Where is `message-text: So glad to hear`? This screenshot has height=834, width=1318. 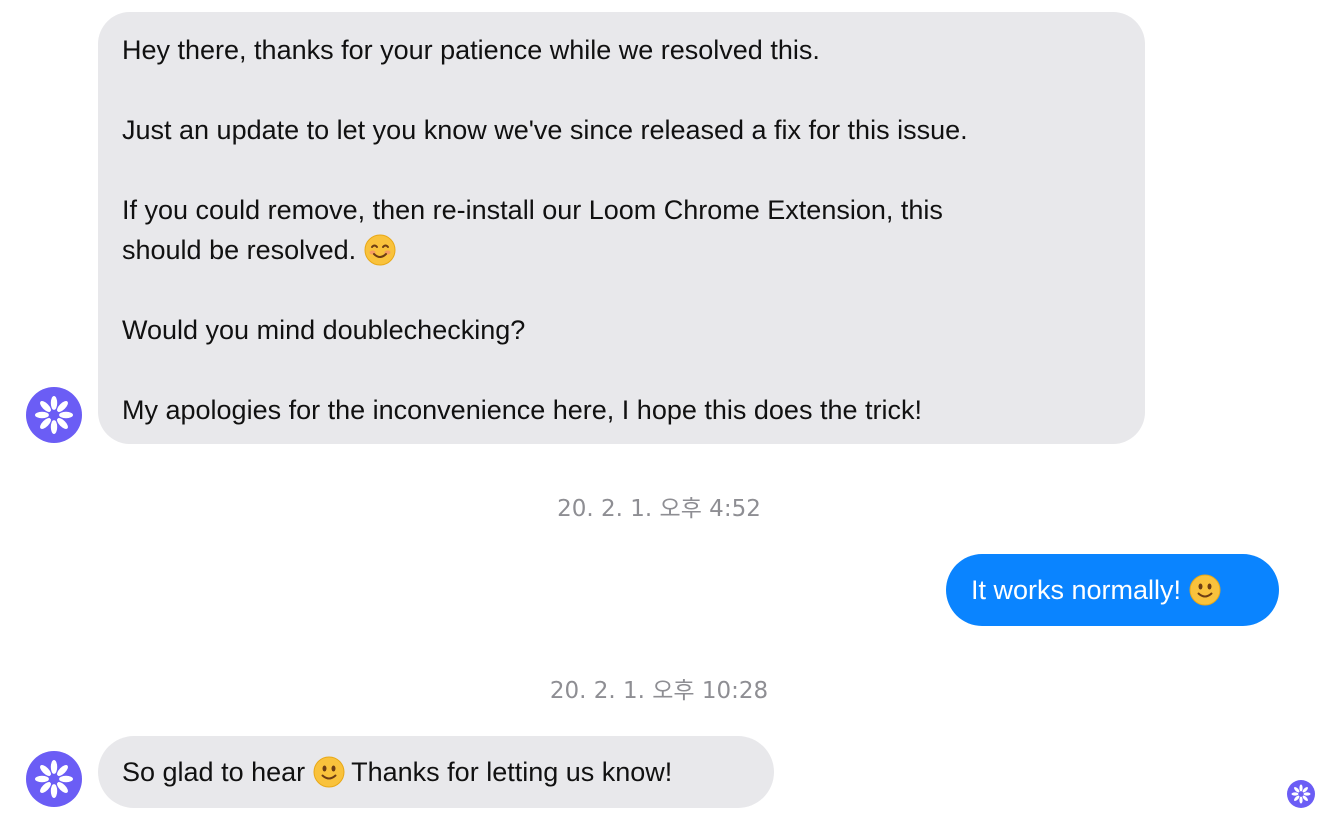
message-text: So glad to hear is located at coordinates (214, 772).